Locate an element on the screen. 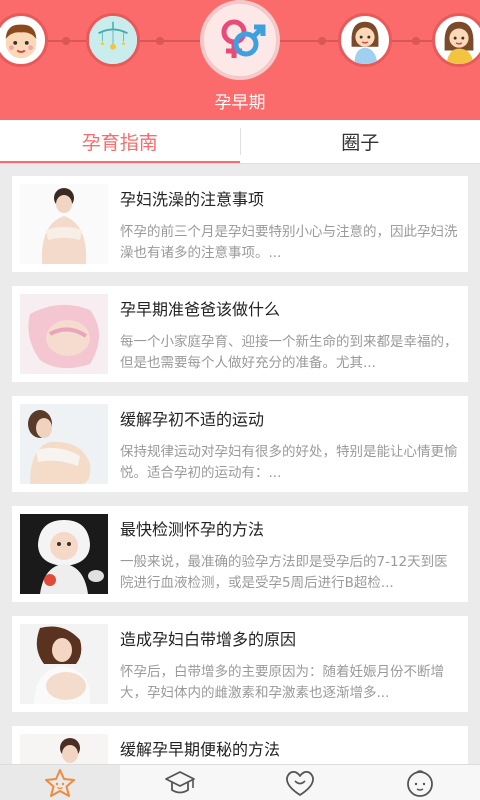 The width and height of the screenshot is (480, 800). graduation-cap-icon is located at coordinates (180, 781).